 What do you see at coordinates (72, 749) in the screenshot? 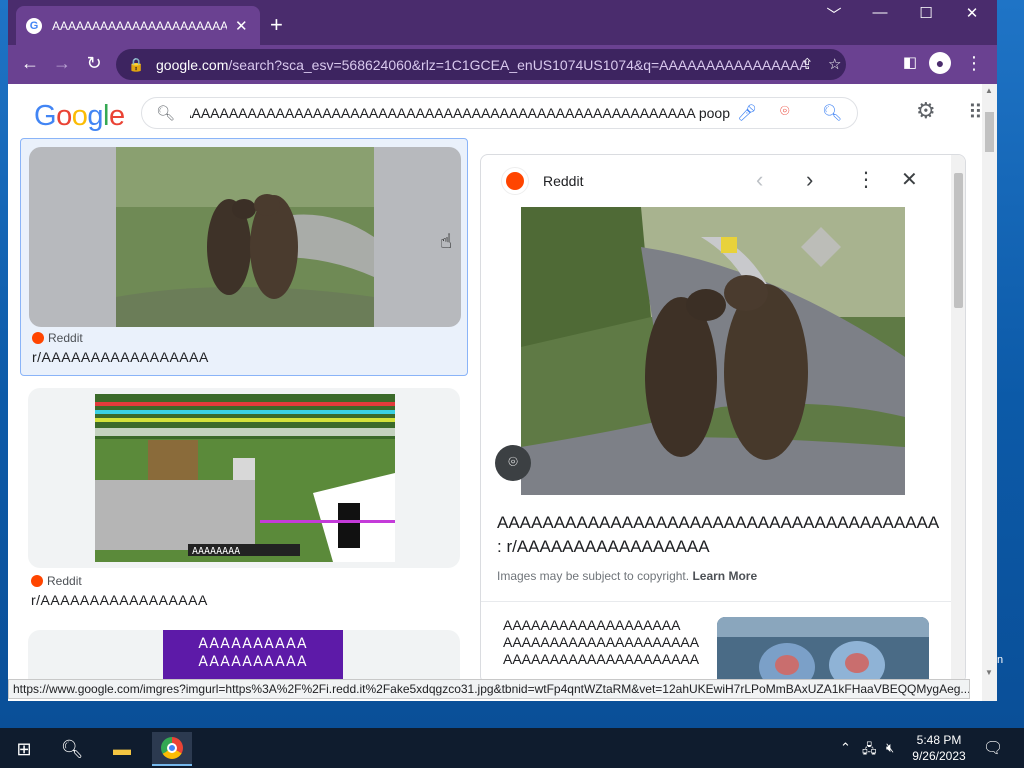
I see `taskbar-search-icon: 🔍︎` at bounding box center [72, 749].